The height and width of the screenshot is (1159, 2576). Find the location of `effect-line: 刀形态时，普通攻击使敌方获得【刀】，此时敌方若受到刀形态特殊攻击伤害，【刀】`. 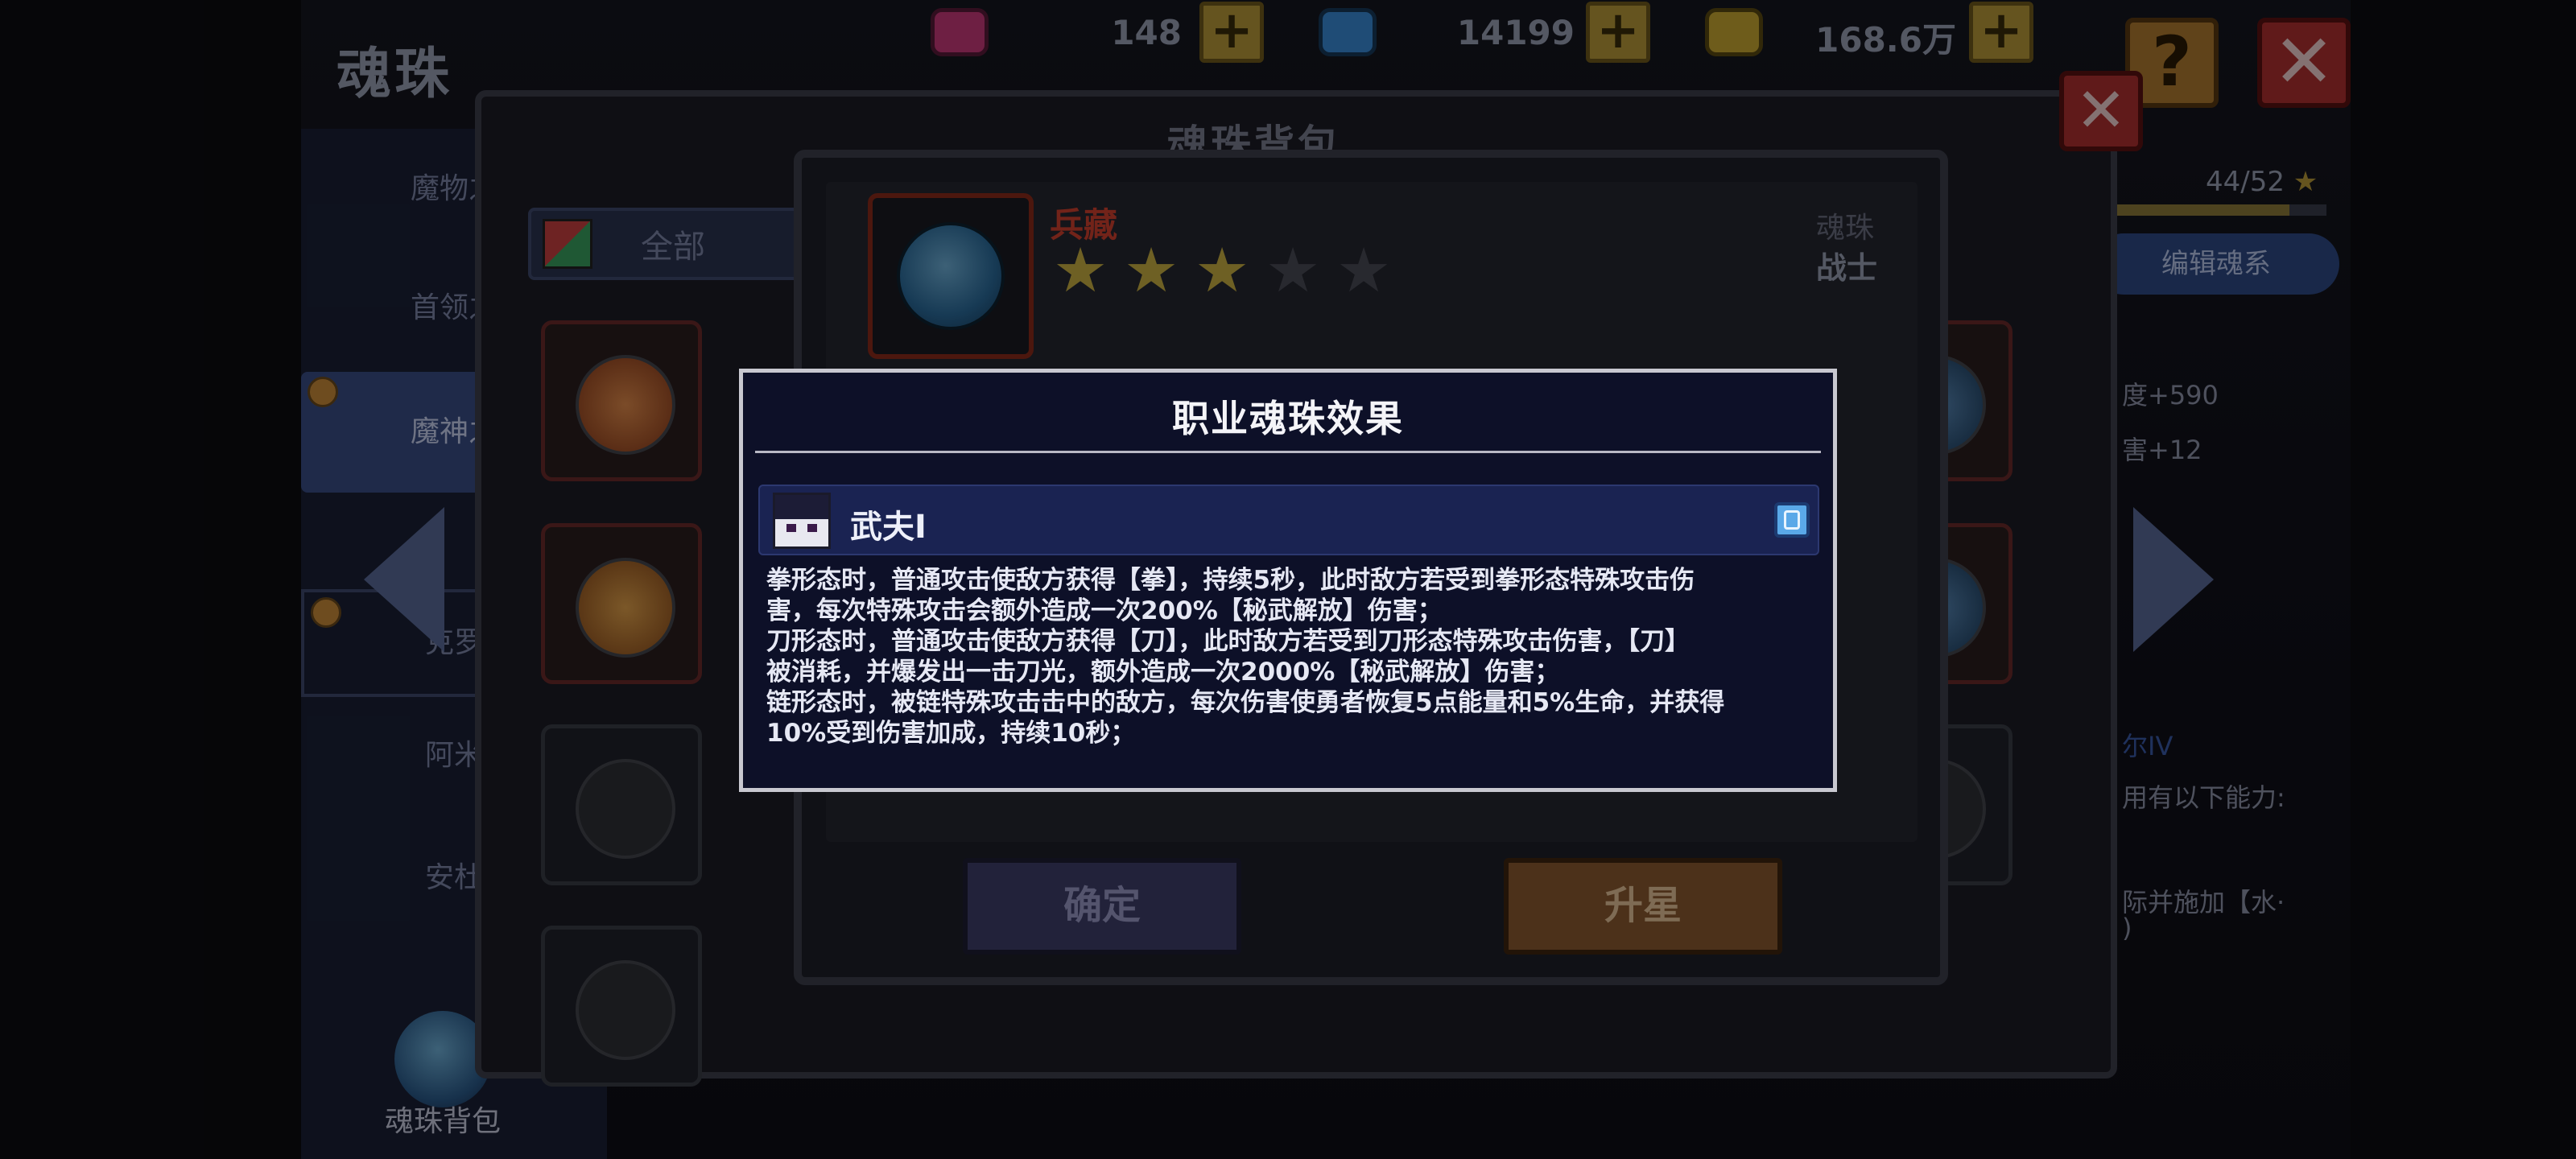

effect-line: 刀形态时，普通攻击使敌方获得【刀】，此时敌方若受到刀形态特殊攻击伤害，【刀】 is located at coordinates (1228, 641).